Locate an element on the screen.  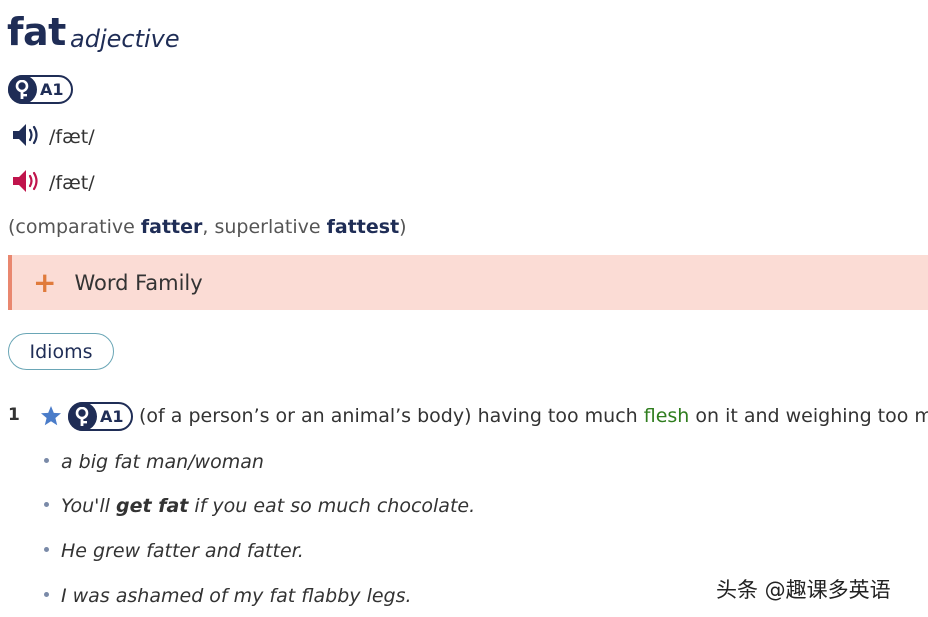
star-icon is located at coordinates (51, 416).